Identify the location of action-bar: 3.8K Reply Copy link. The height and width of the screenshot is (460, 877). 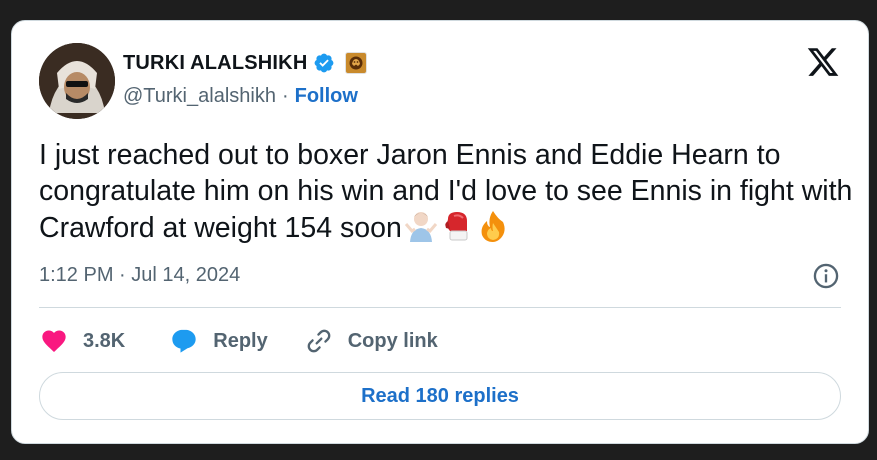
(238, 341).